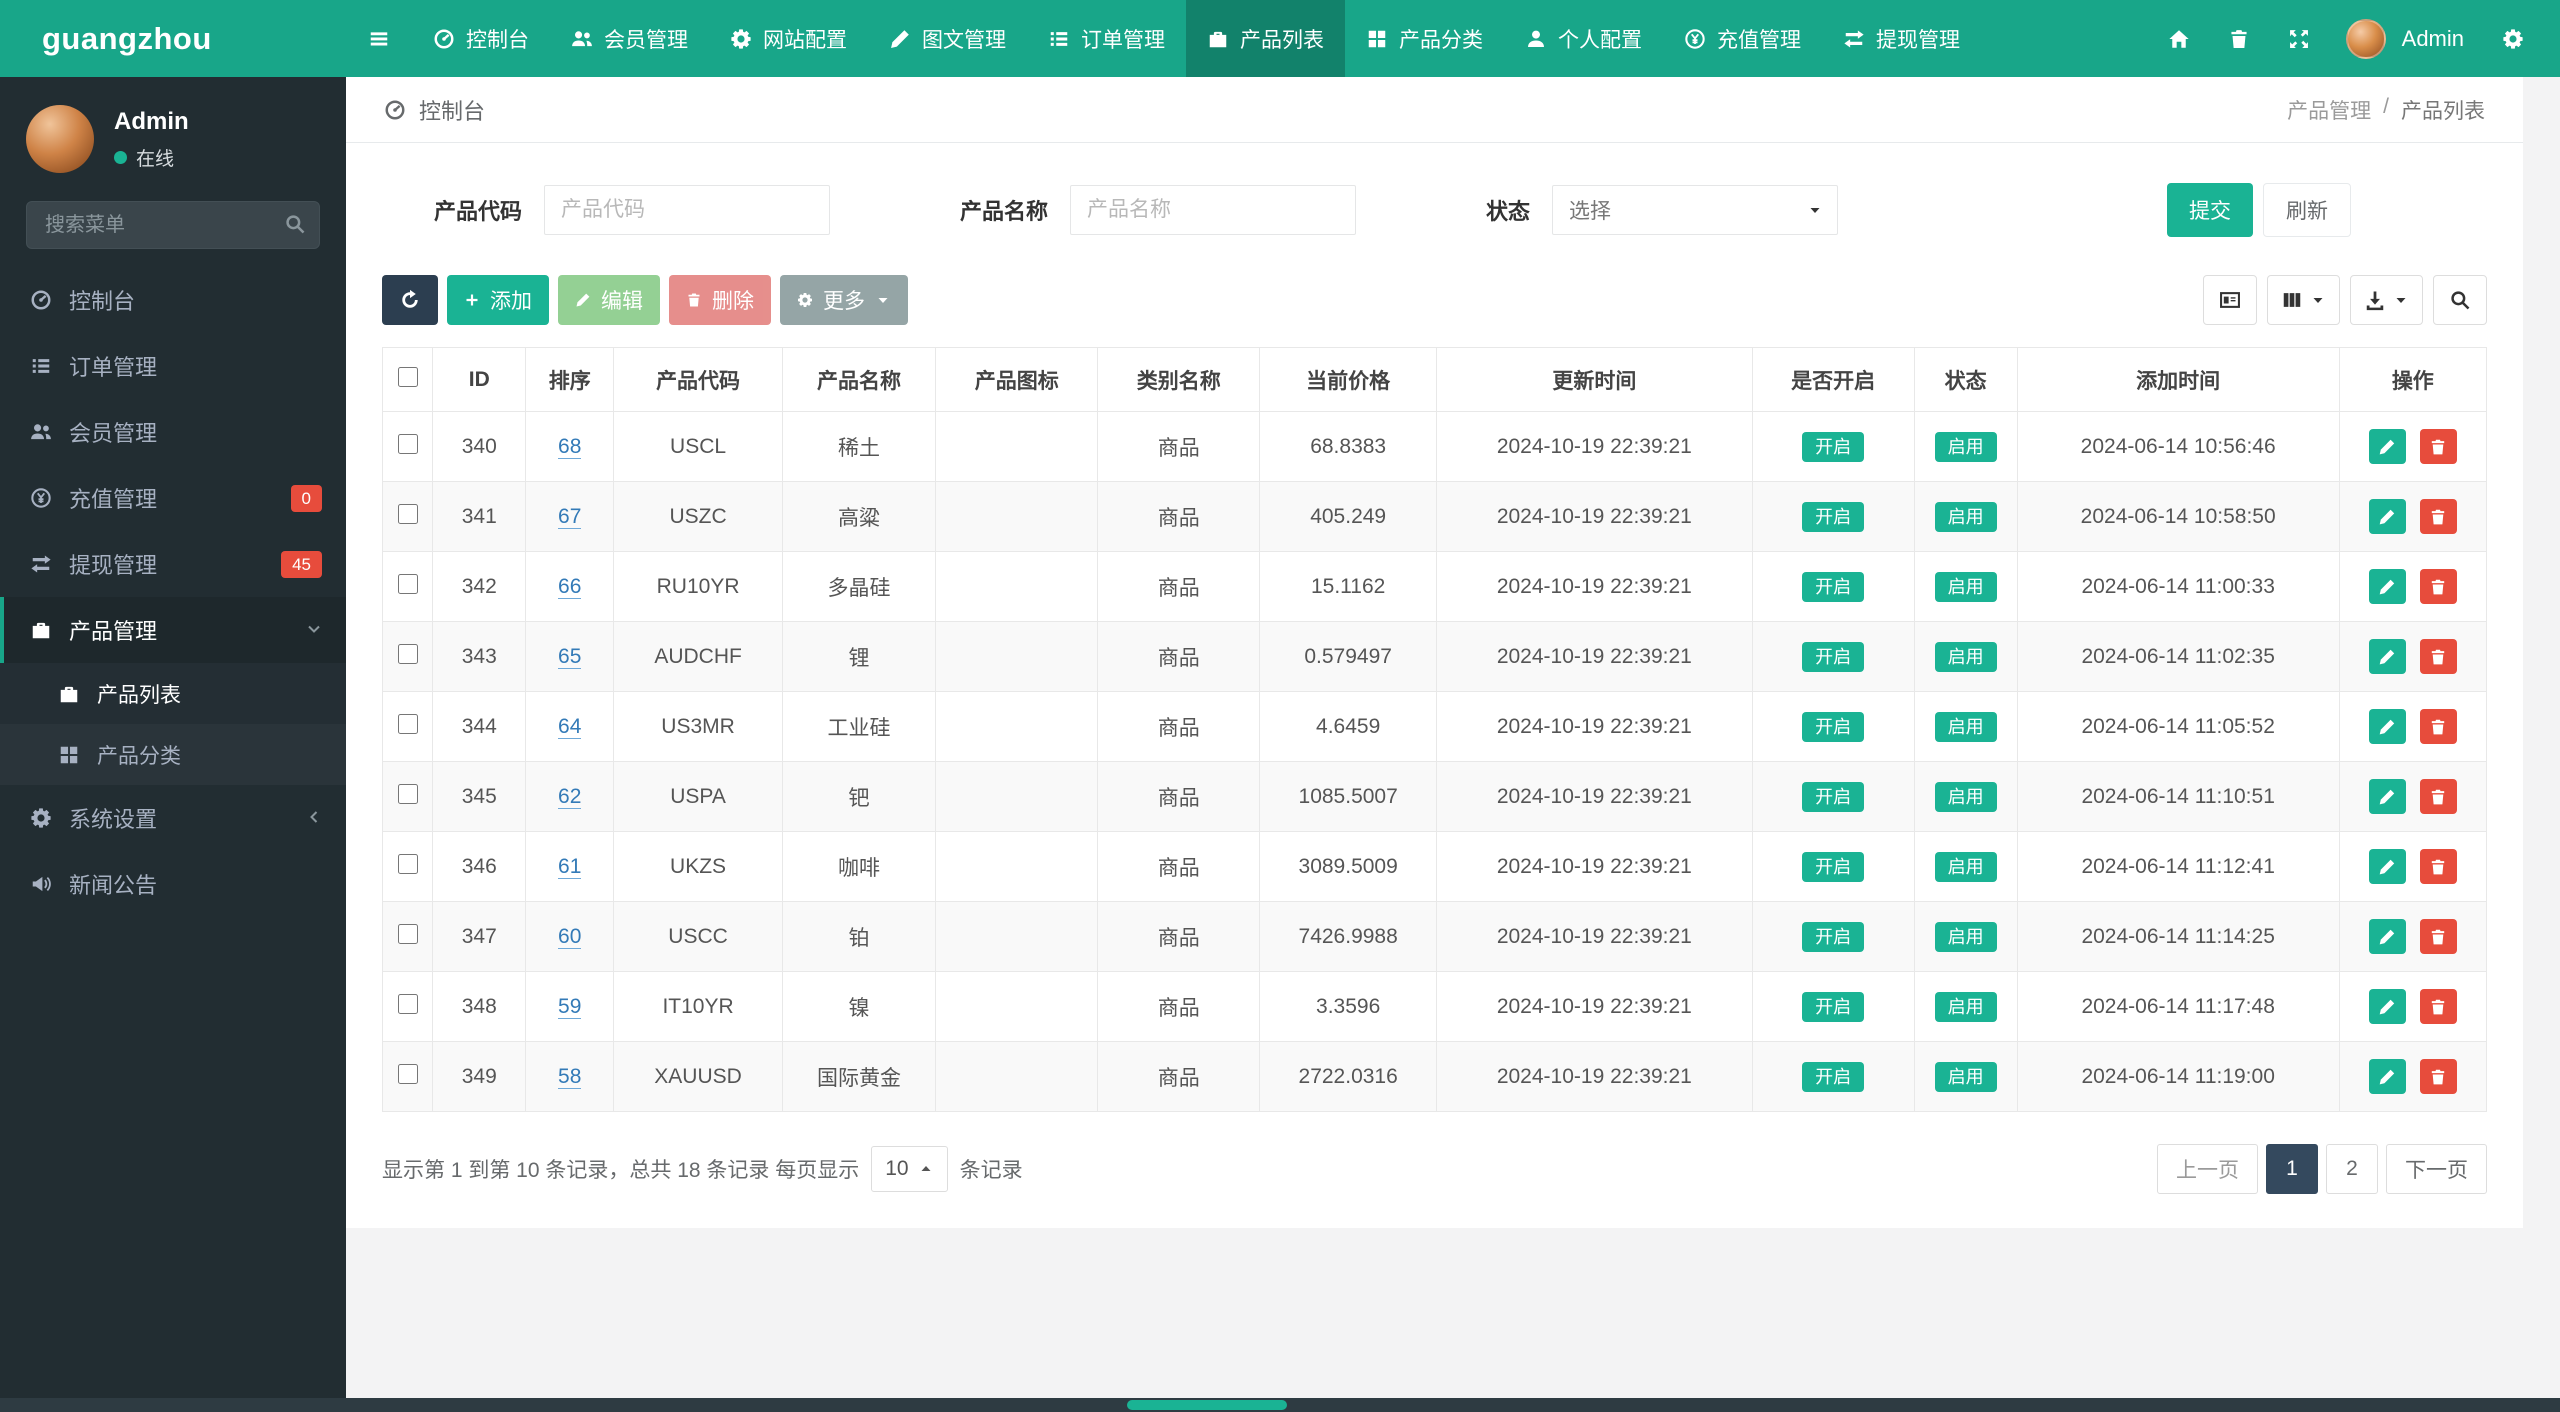 Image resolution: width=2560 pixels, height=1412 pixels. Describe the element at coordinates (2230, 300) in the screenshot. I see `card-view-button` at that location.